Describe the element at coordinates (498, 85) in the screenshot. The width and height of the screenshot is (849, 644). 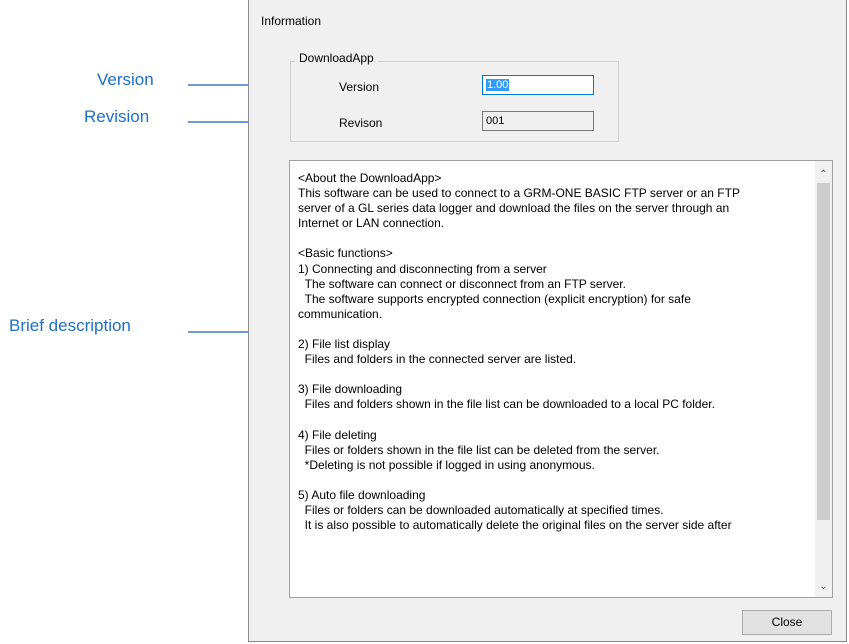
I see `version-value: 1.00` at that location.